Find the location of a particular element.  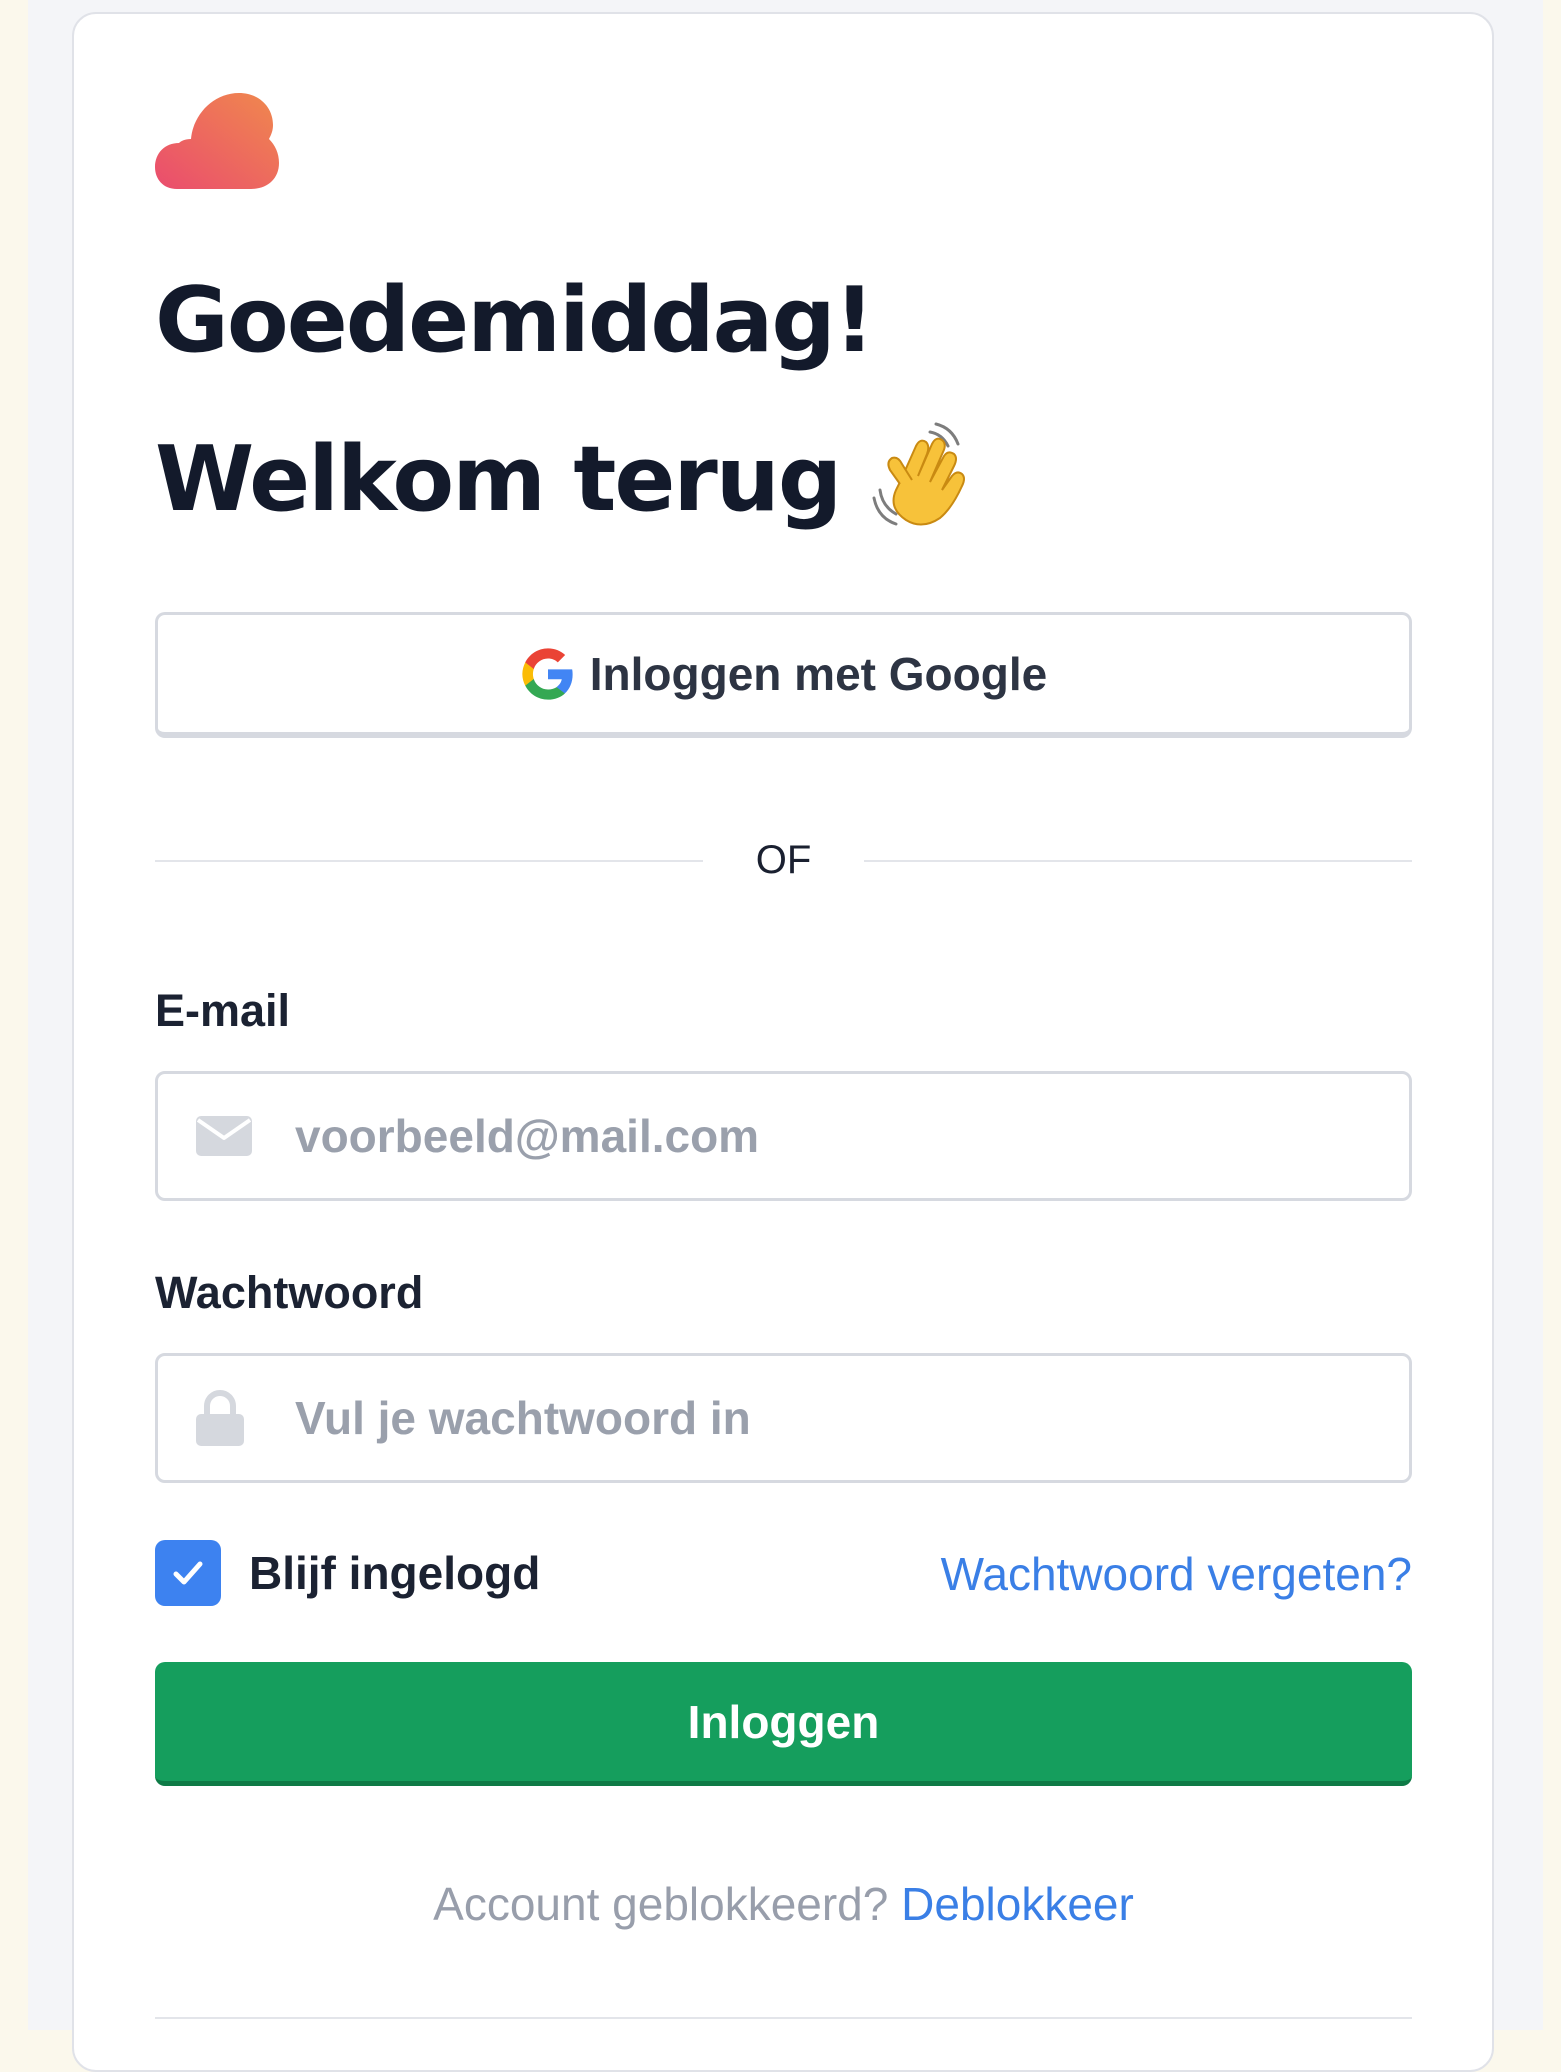

email-field is located at coordinates (842, 1136).